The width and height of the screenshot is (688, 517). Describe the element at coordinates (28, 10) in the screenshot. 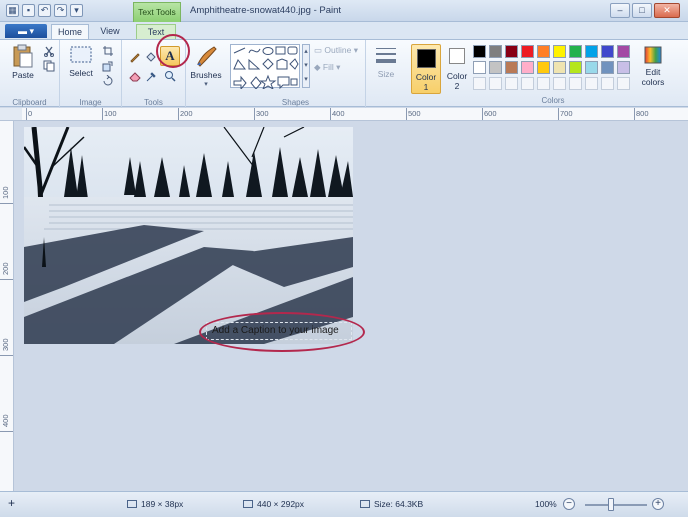

I see `save-icon: ▪` at that location.